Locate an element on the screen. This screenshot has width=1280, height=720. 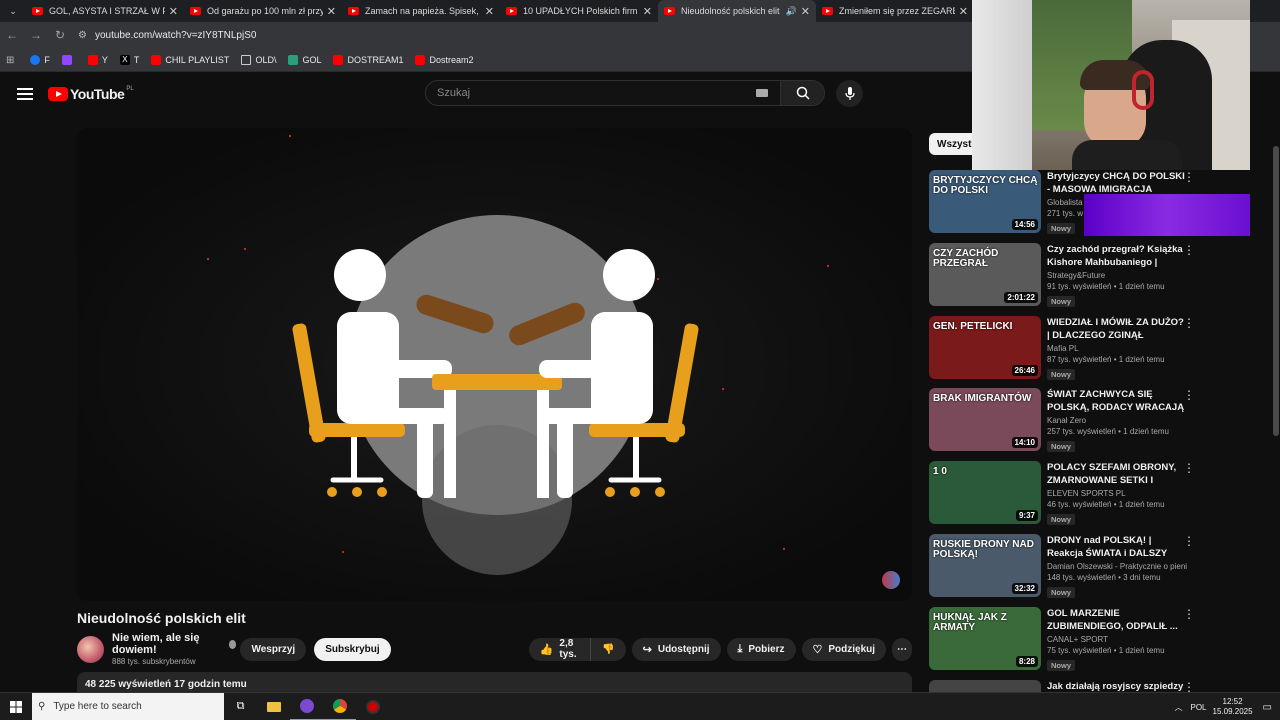
search-button is located at coordinates (802, 93).